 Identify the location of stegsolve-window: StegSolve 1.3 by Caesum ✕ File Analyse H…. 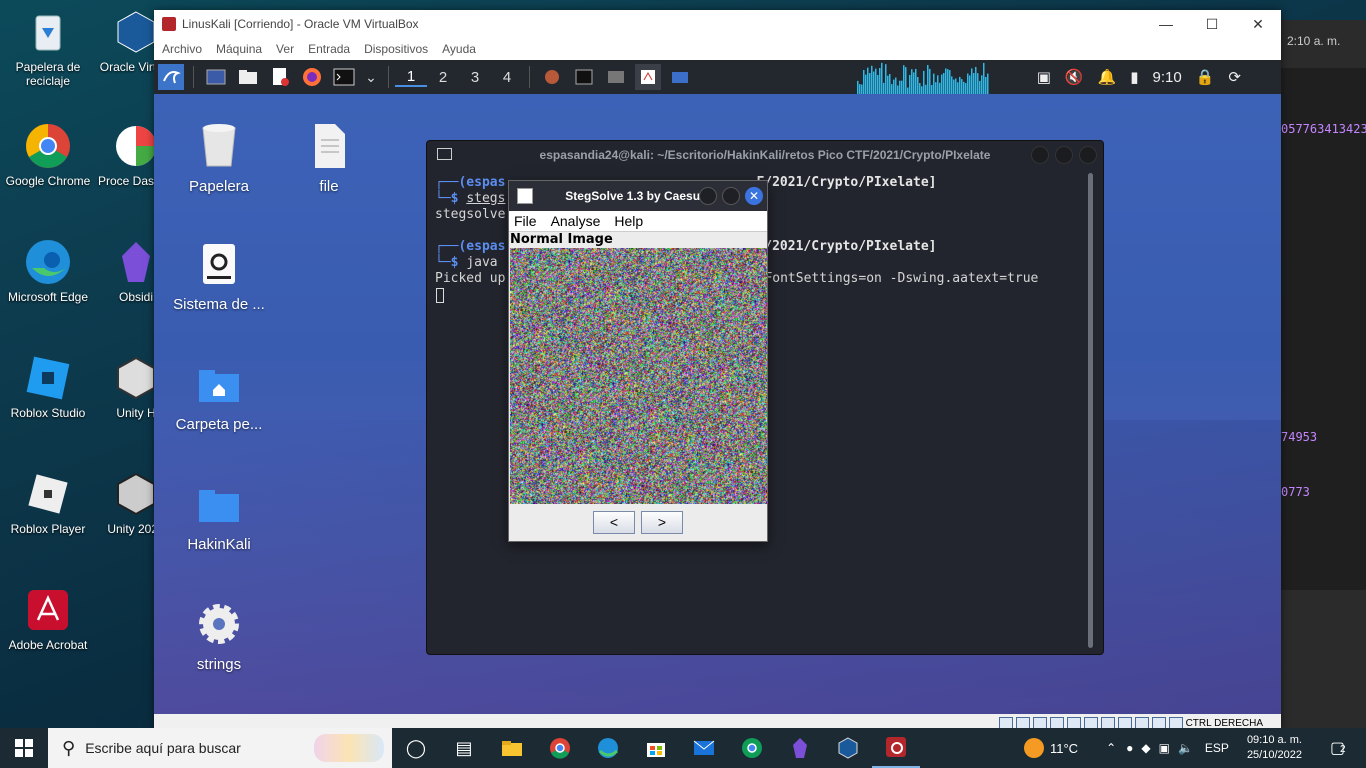
(638, 361).